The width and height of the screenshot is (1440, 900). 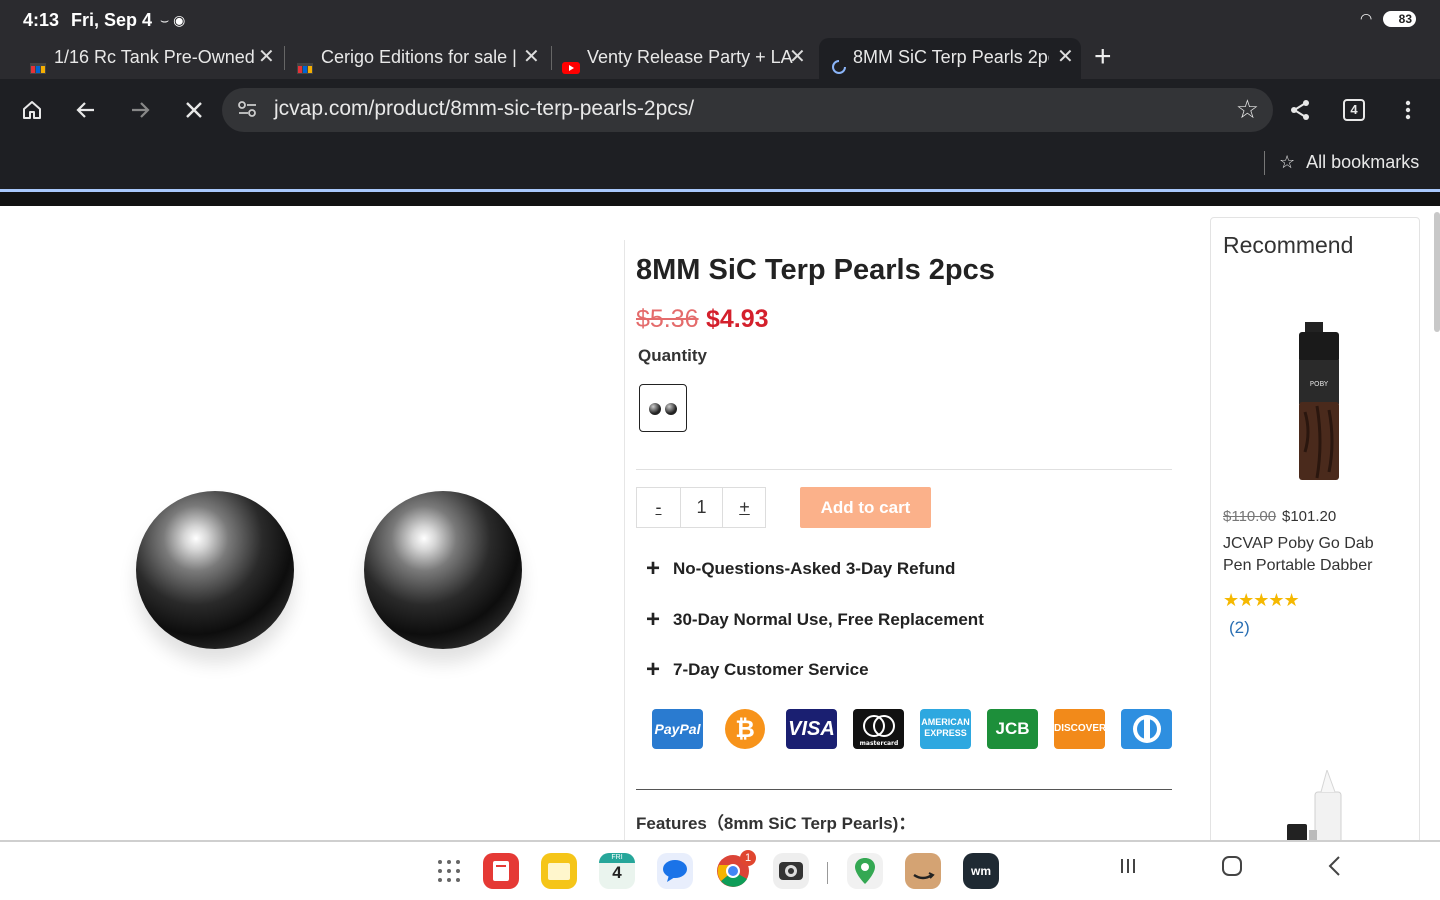 What do you see at coordinates (748, 858) in the screenshot?
I see `notification-badge: 1` at bounding box center [748, 858].